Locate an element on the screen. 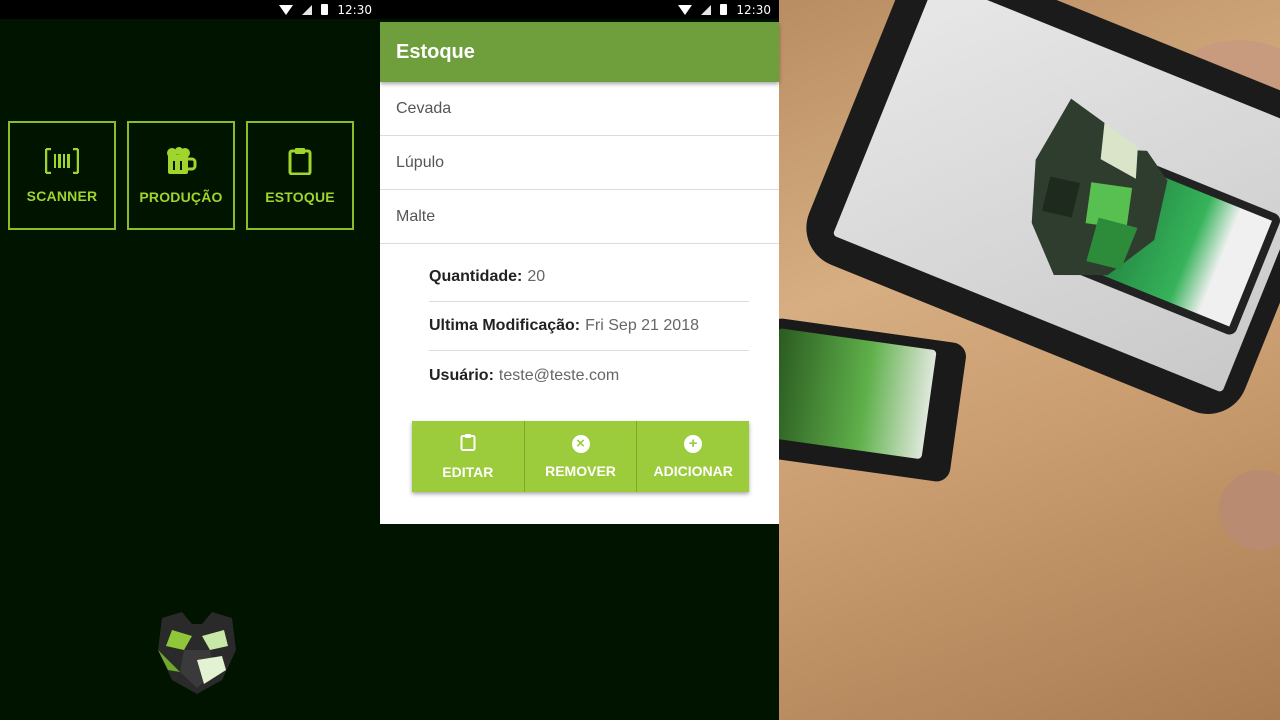 This screenshot has height=720, width=1280. remove-button: × REMOVER is located at coordinates (581, 456).